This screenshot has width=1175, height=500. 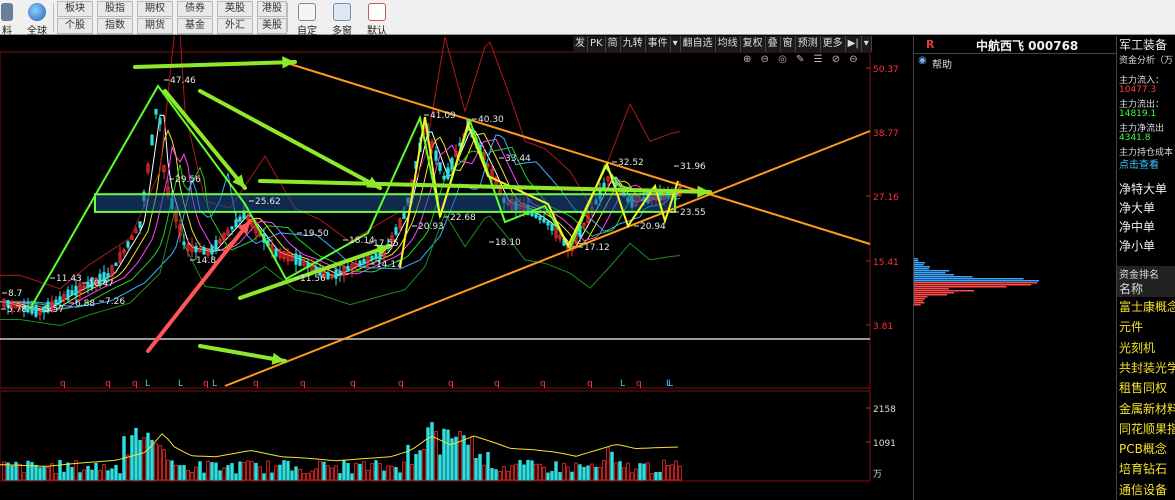 What do you see at coordinates (788, 44) in the screenshot?
I see `chart-tool-item: 窗` at bounding box center [788, 44].